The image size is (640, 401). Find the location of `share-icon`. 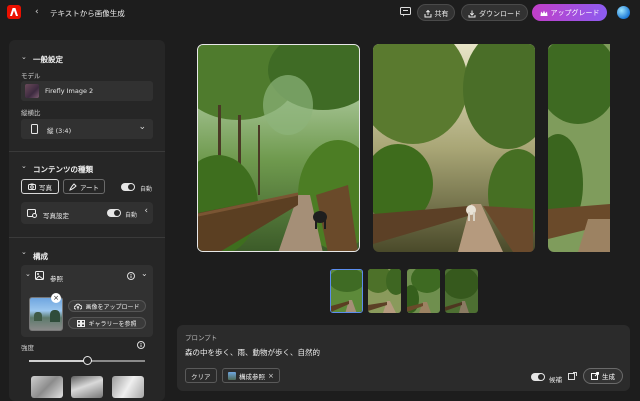

share-icon is located at coordinates (427, 14).